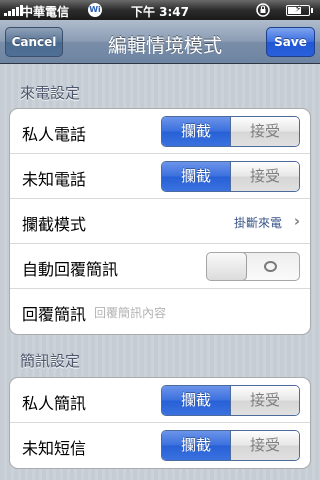 The height and width of the screenshot is (480, 320). I want to click on block-mode-value: 掛斷來電, so click(257, 223).